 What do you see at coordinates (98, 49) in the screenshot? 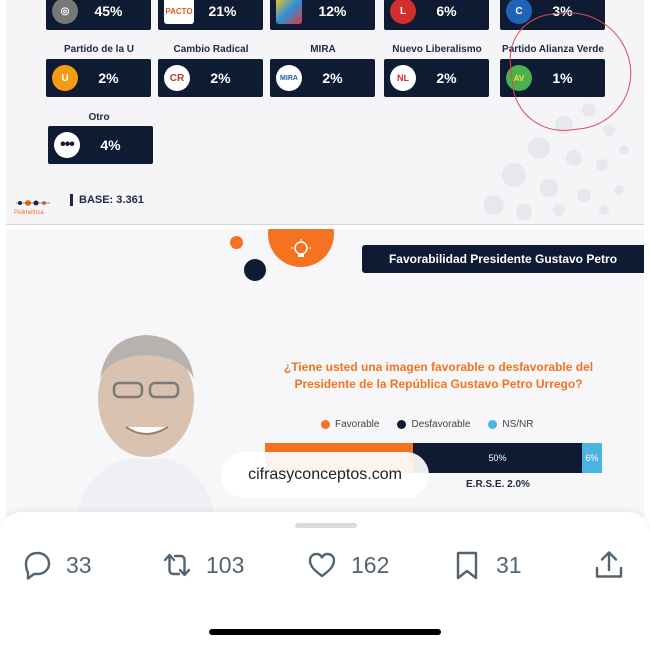
I see `party-name: Partido de la U` at bounding box center [98, 49].